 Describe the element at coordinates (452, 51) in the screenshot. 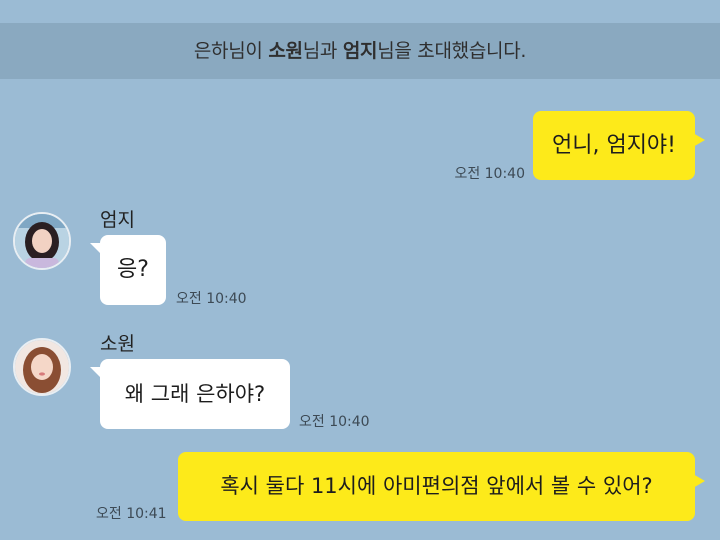

I see `notice-text-3: 님을 초대했습니다.` at that location.